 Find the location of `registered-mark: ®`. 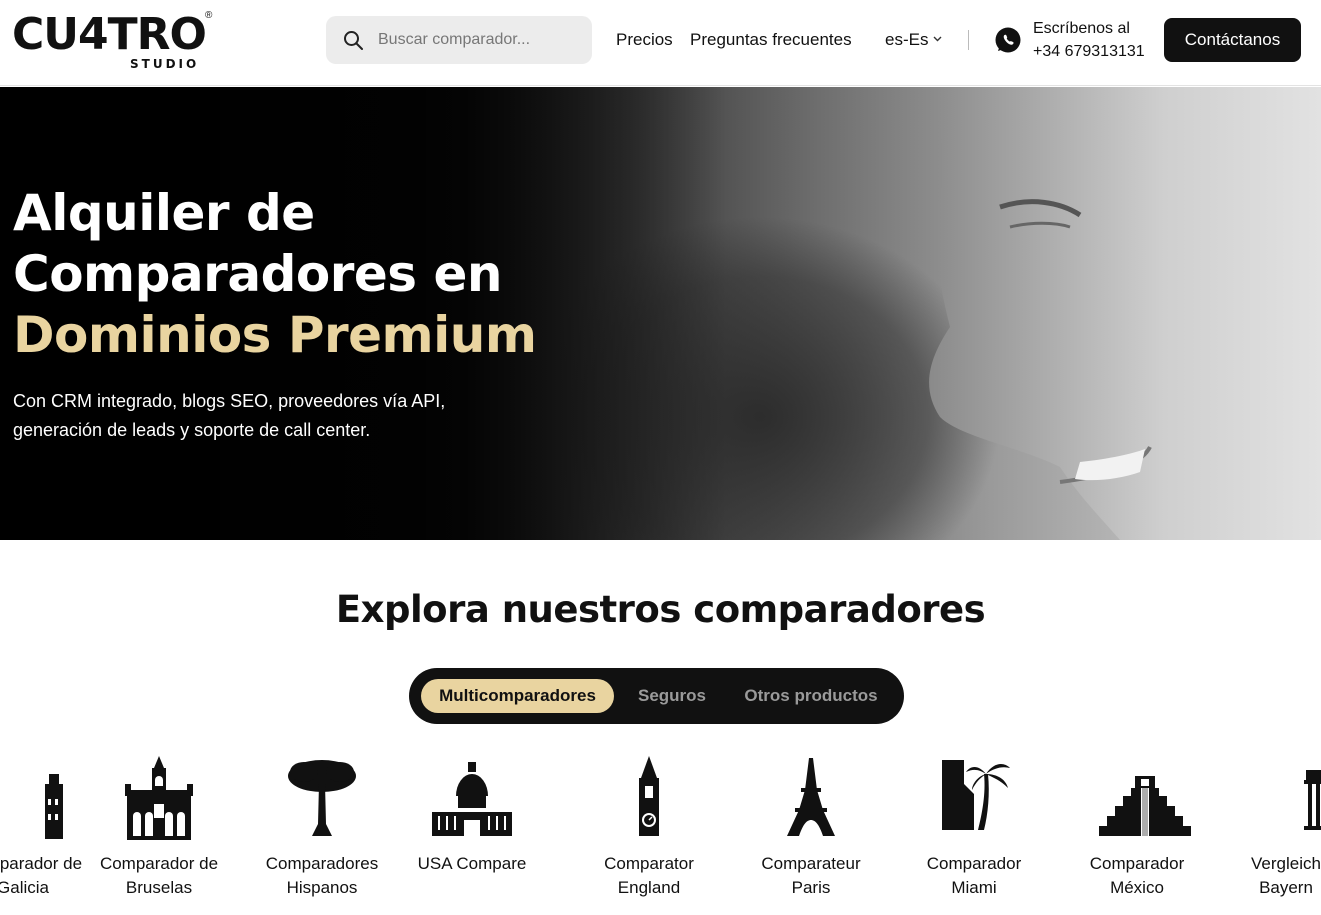

registered-mark: ® is located at coordinates (209, 15).